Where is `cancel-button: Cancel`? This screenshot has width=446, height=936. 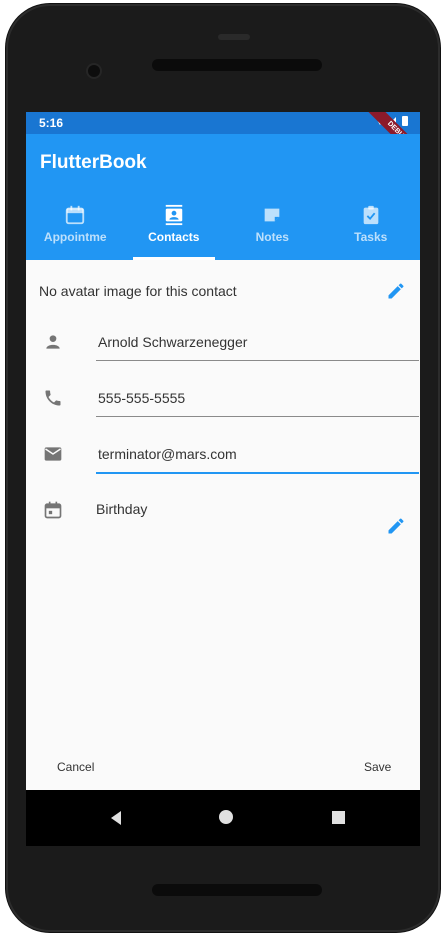
cancel-button: Cancel is located at coordinates (75, 767).